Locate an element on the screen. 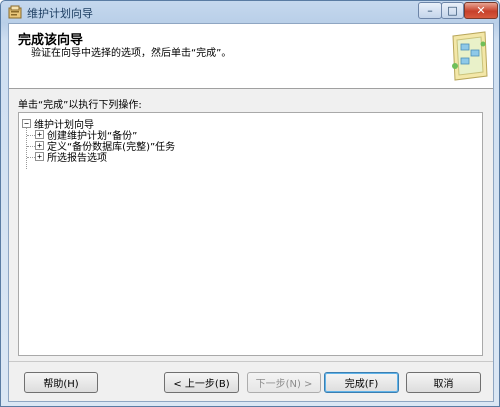 This screenshot has height=407, width=500. cancel-button: 取消 is located at coordinates (443, 382).